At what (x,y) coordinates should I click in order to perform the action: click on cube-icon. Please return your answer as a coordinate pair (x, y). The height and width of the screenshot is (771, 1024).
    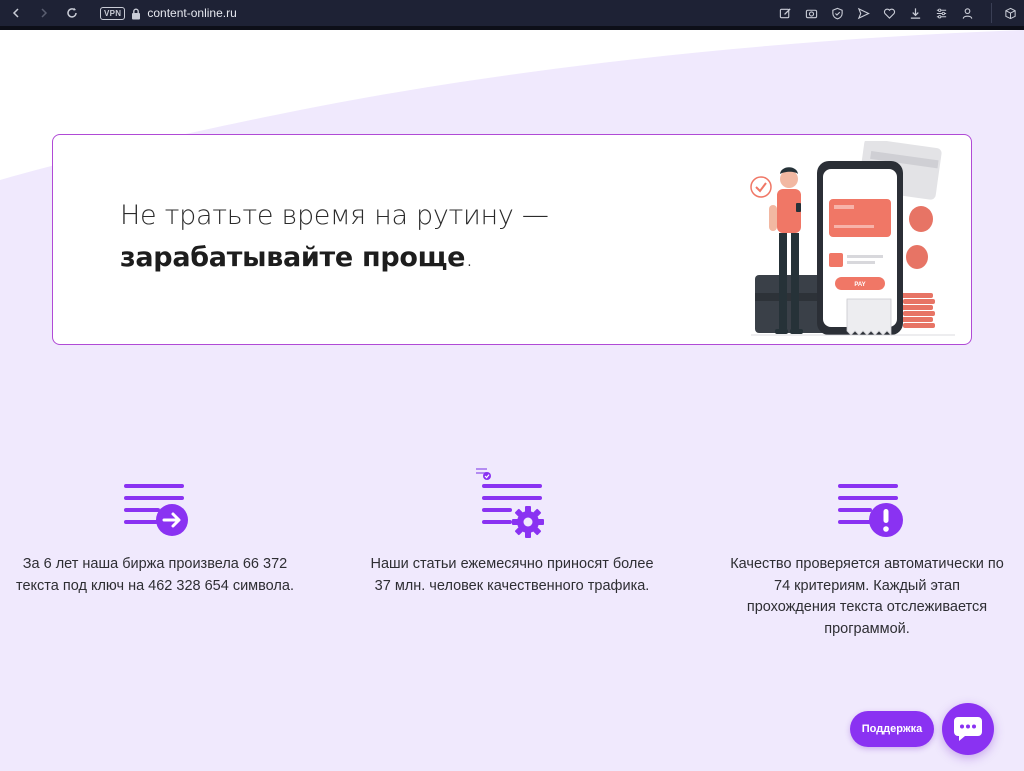
    Looking at the image, I should click on (1010, 13).